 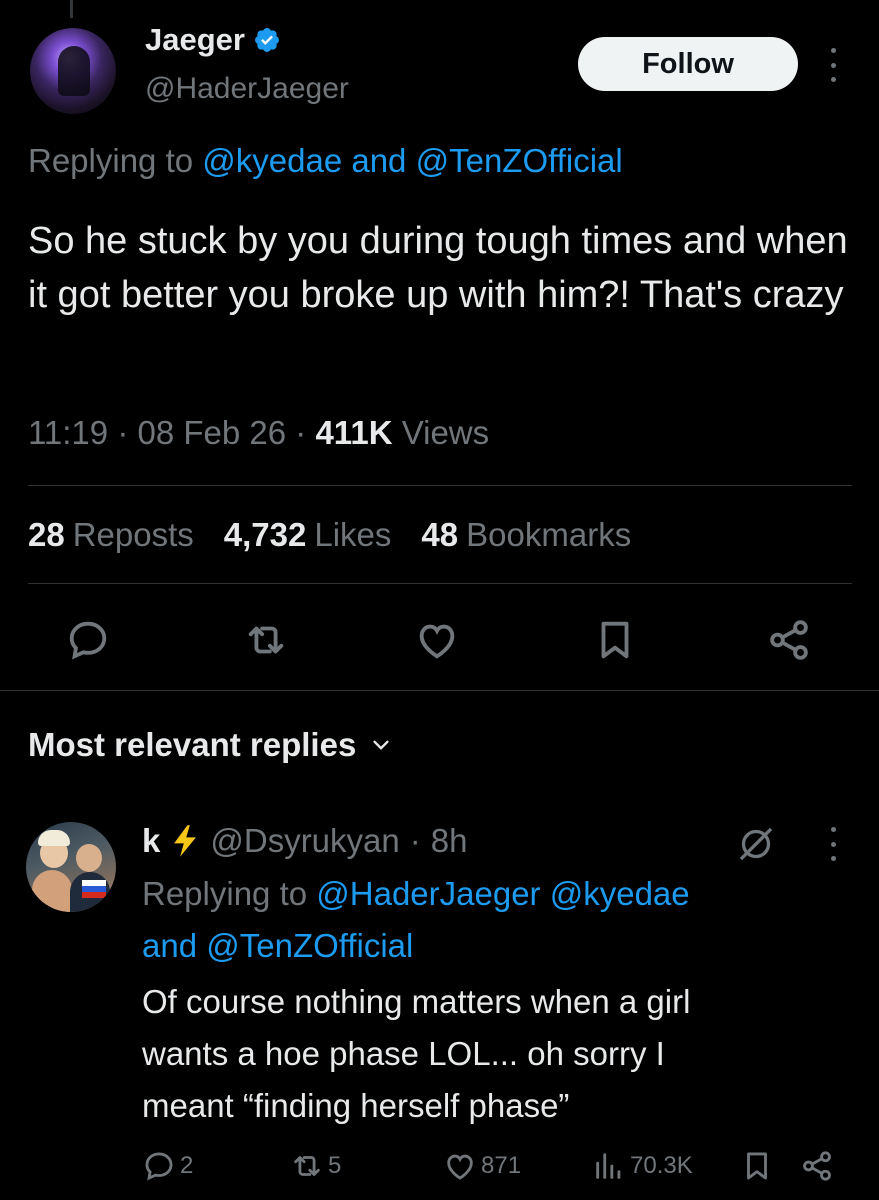 What do you see at coordinates (211, 432) in the screenshot?
I see `tweet-date: 08 Feb 26` at bounding box center [211, 432].